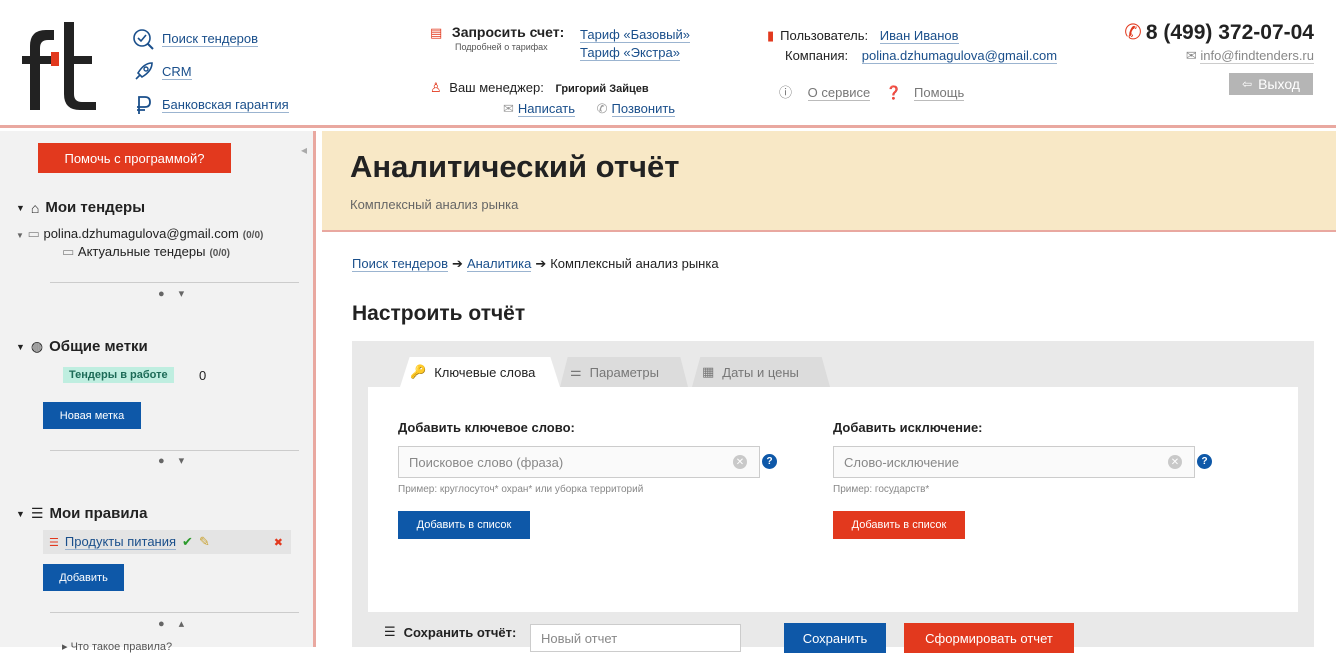 The width and height of the screenshot is (1336, 653). What do you see at coordinates (835, 638) in the screenshot?
I see `save-button: Сохранить` at bounding box center [835, 638].